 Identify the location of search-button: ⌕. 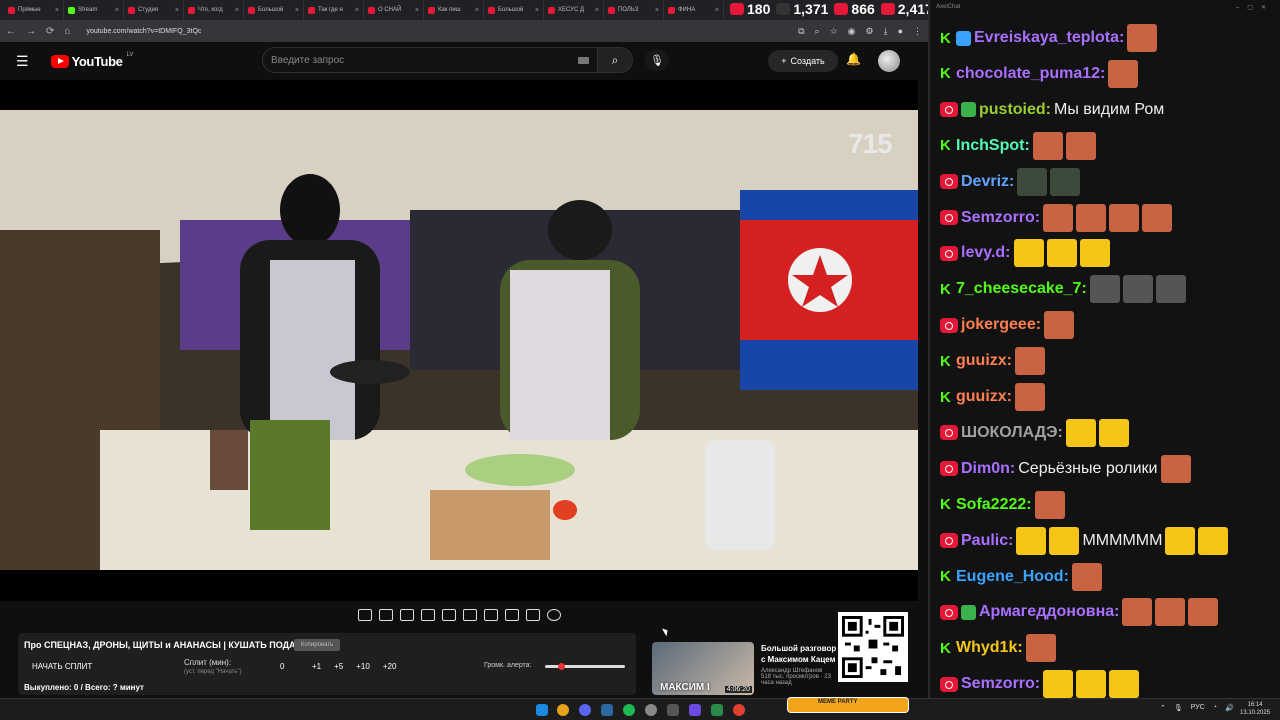
(615, 60).